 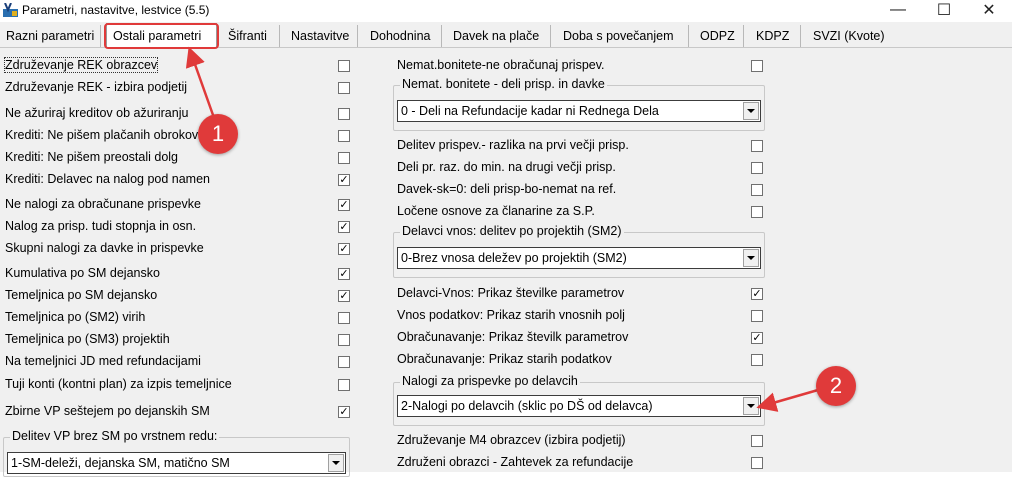 I want to click on annotation-badge-1: 1, so click(x=218, y=134).